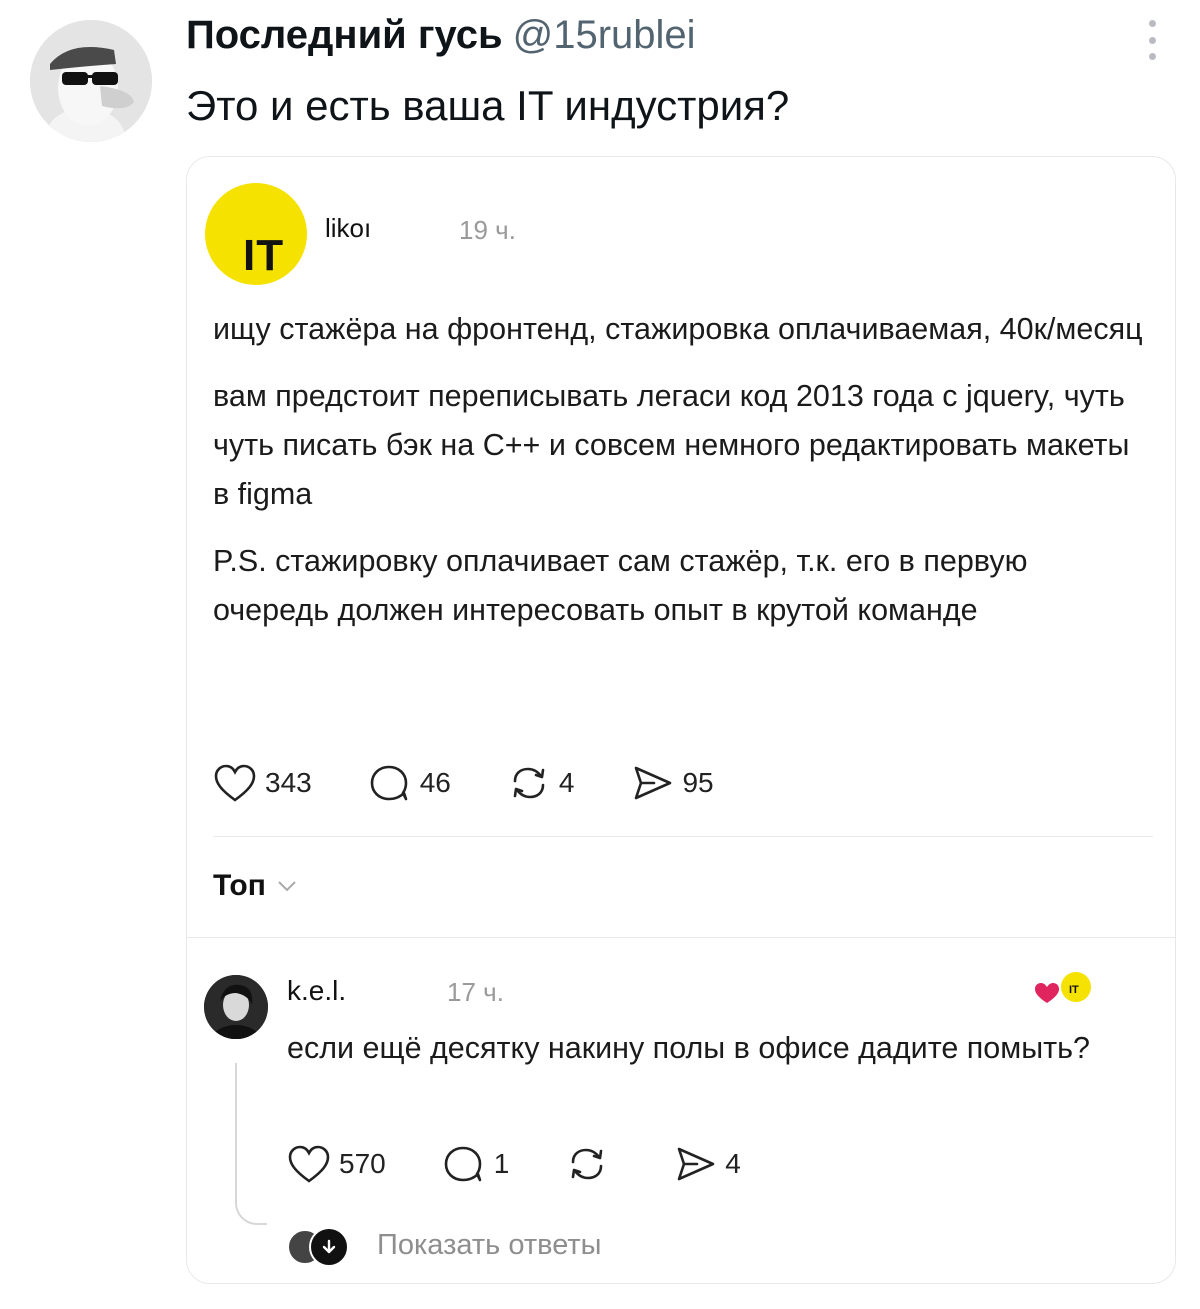 This screenshot has height=1309, width=1200. What do you see at coordinates (733, 1163) in the screenshot?
I see `reply-share-count: 4` at bounding box center [733, 1163].